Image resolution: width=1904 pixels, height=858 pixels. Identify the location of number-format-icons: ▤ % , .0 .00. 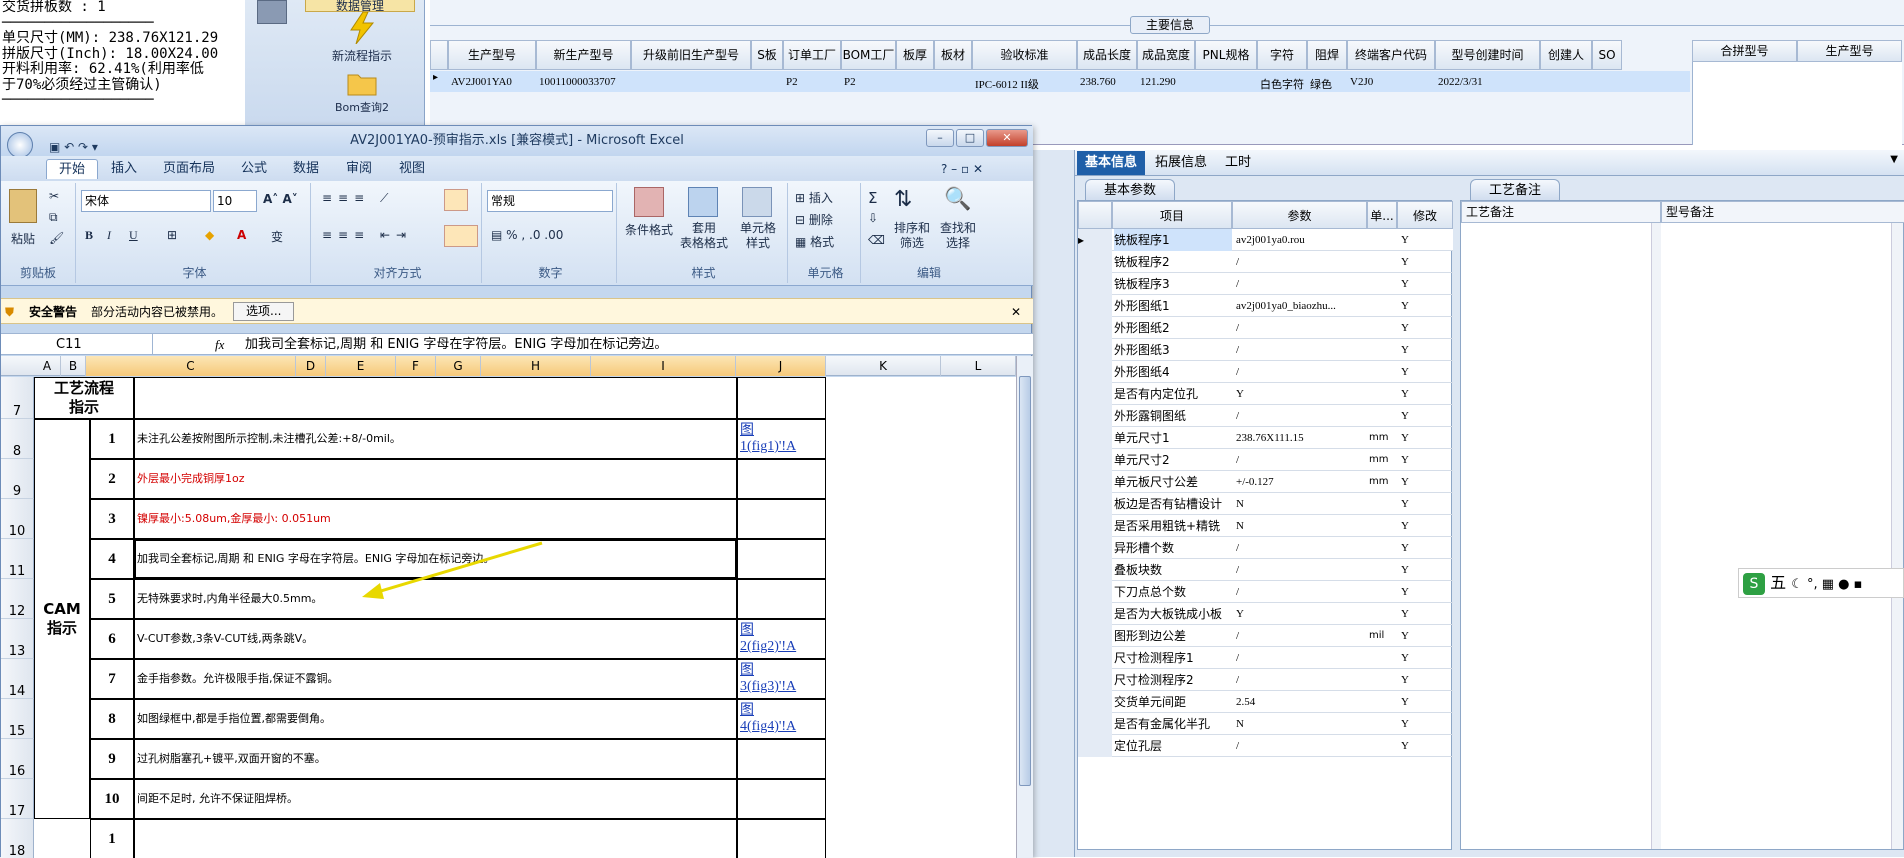
(527, 235).